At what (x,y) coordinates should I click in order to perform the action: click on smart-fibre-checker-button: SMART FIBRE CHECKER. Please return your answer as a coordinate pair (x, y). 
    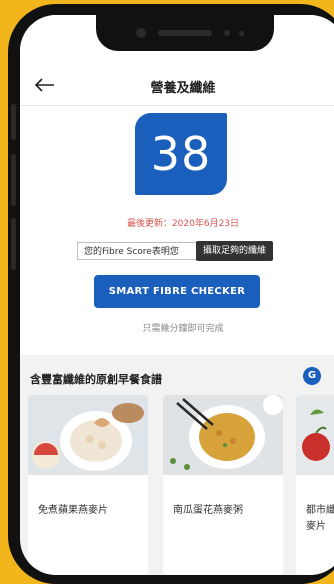
    Looking at the image, I should click on (177, 291).